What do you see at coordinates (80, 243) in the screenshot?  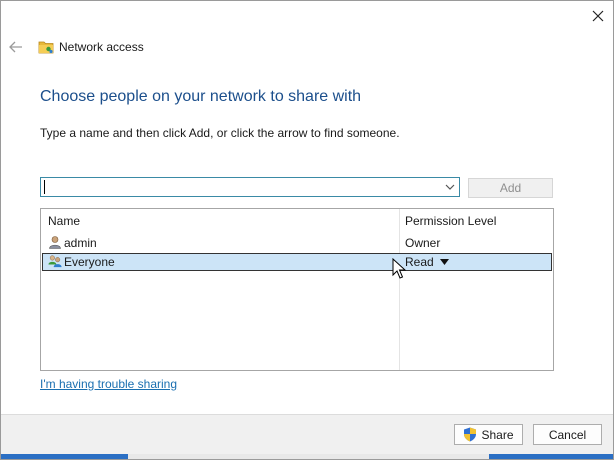 I see `row-name: admin` at bounding box center [80, 243].